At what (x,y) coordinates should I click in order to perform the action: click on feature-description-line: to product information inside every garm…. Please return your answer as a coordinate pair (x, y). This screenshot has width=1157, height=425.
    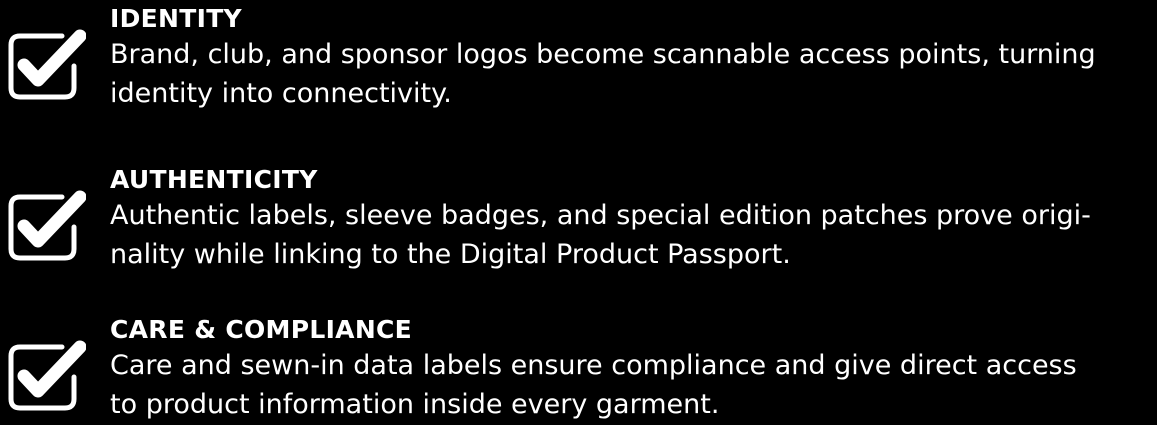
    Looking at the image, I should click on (415, 404).